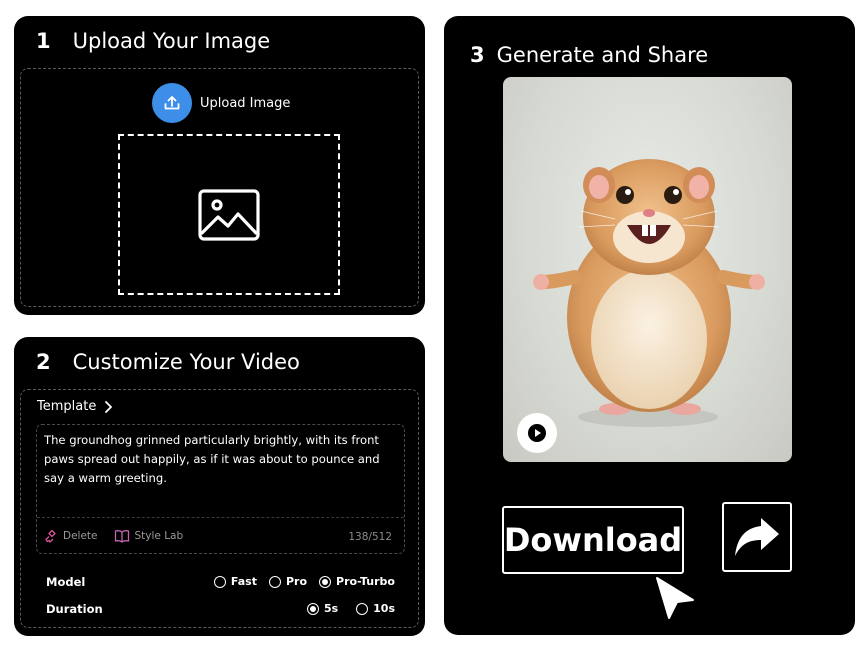 This screenshot has width=865, height=650. I want to click on book-icon, so click(121, 536).